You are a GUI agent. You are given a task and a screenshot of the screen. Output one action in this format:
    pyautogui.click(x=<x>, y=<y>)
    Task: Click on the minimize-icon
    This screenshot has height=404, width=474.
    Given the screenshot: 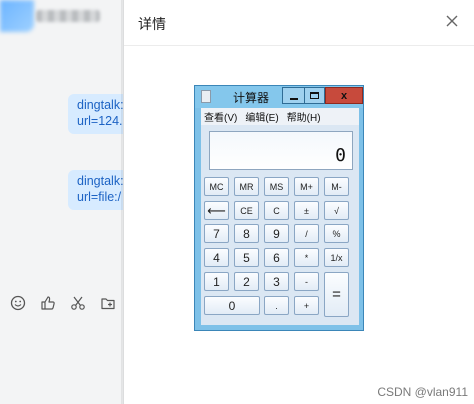 What is the action you would take?
    pyautogui.click(x=293, y=99)
    